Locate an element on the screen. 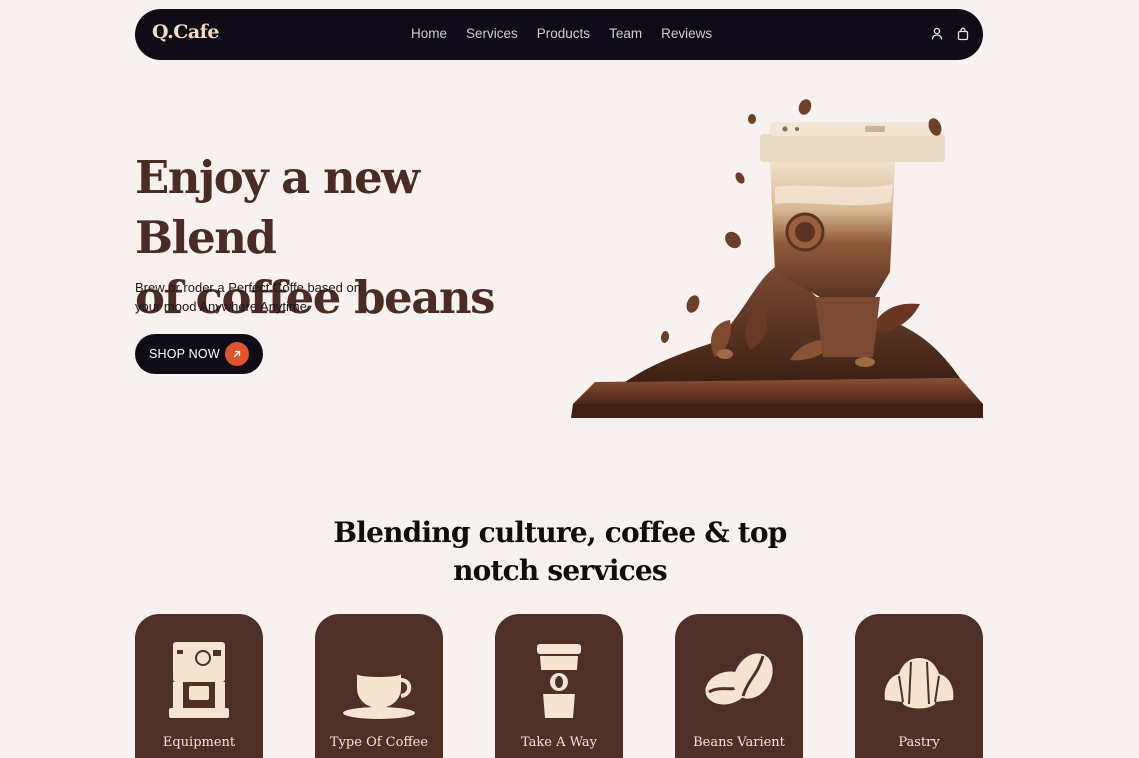 The height and width of the screenshot is (758, 1139). service-card-pastry: Pastry is located at coordinates (919, 686).